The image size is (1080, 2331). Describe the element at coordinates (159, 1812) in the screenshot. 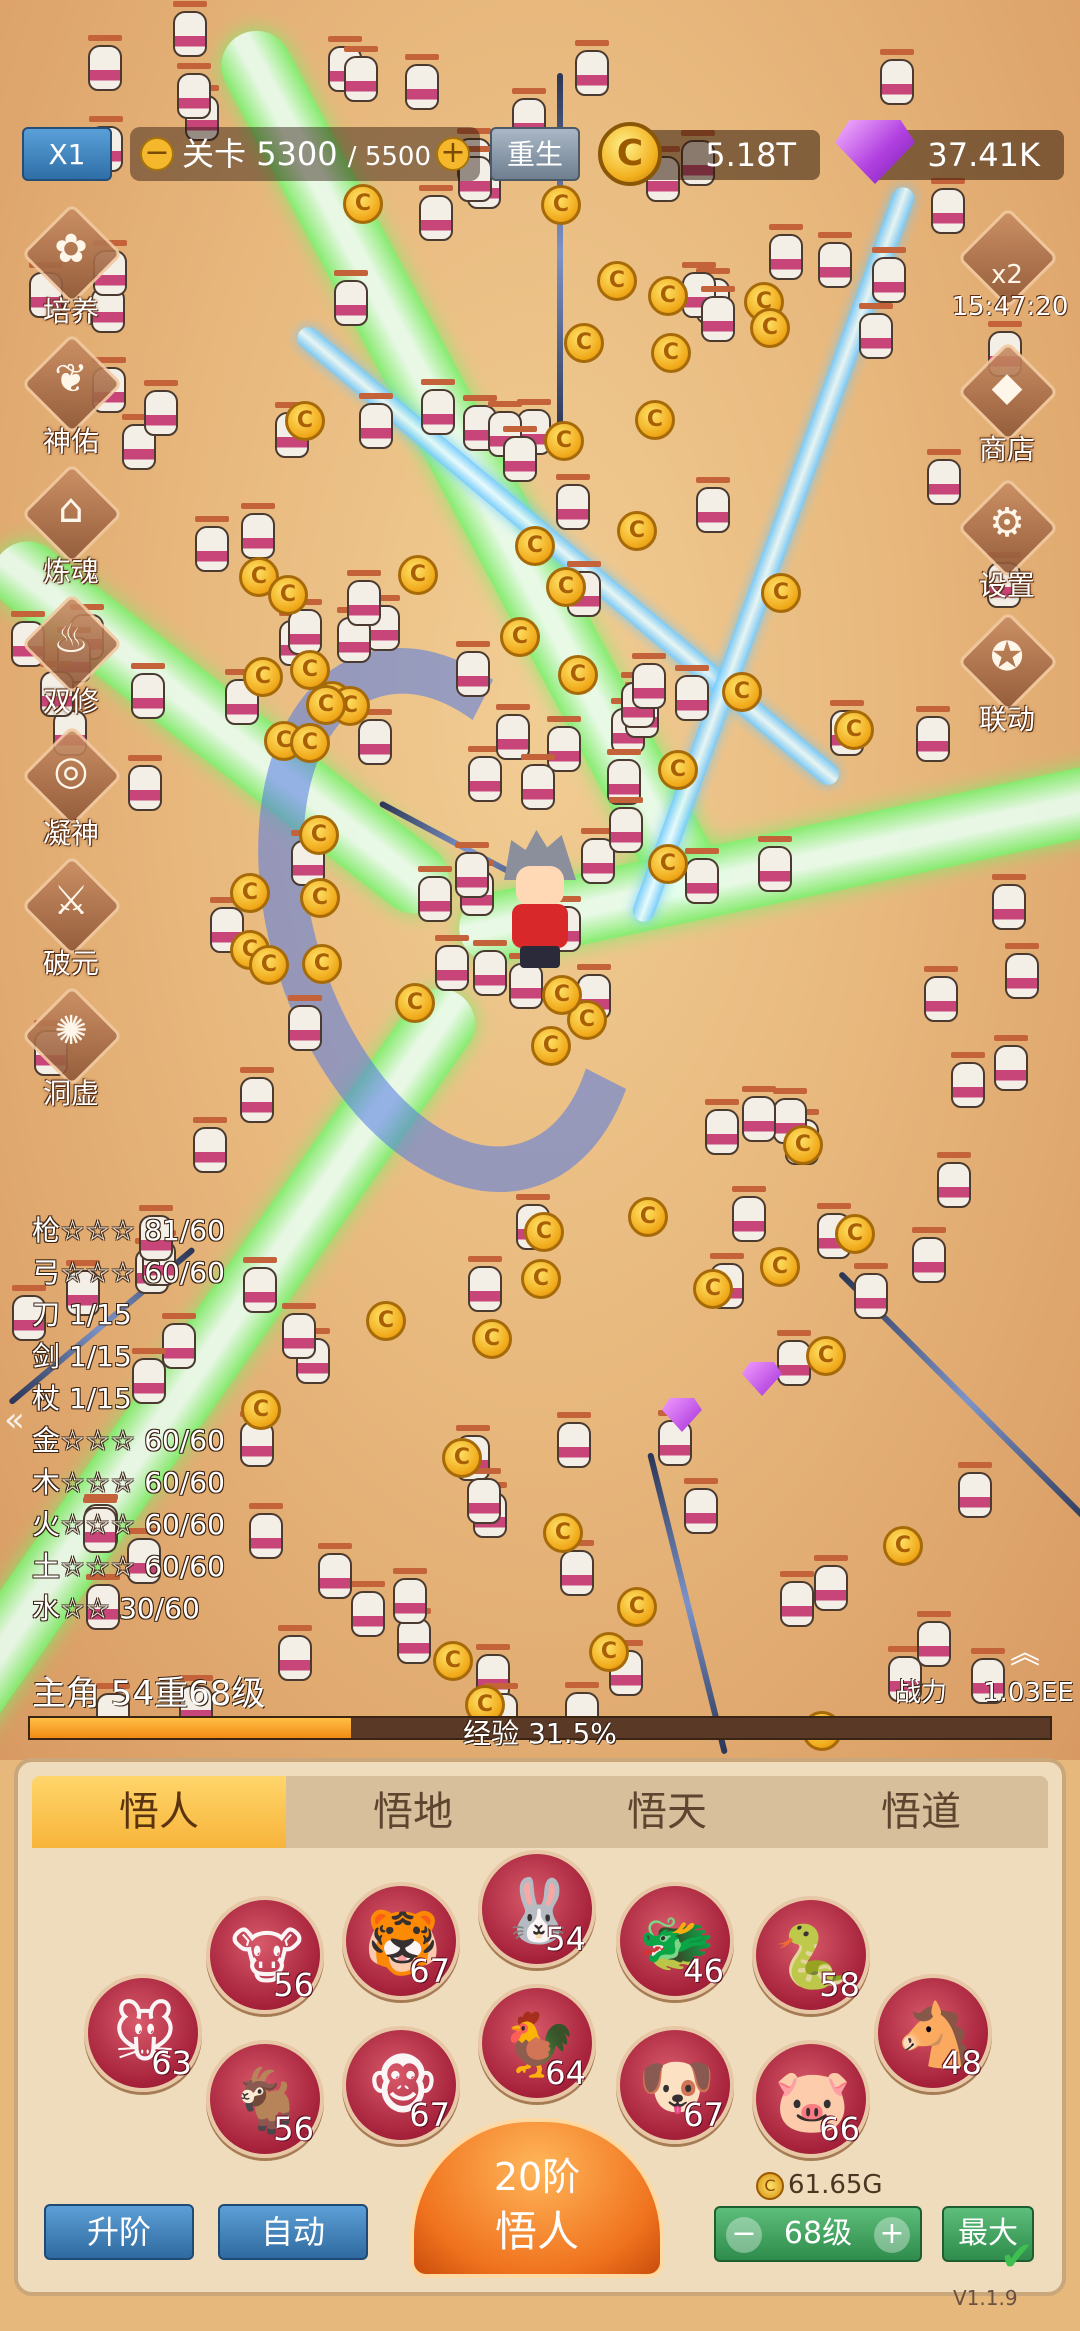

I see `tab-0: 悟人` at that location.